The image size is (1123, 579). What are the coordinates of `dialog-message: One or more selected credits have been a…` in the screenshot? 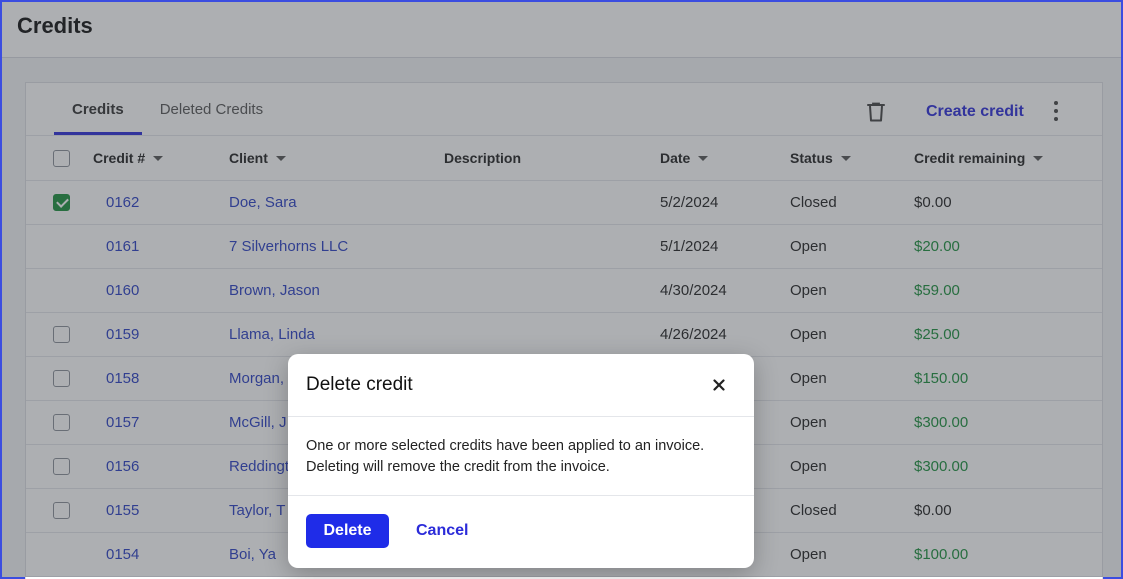 It's located at (505, 456).